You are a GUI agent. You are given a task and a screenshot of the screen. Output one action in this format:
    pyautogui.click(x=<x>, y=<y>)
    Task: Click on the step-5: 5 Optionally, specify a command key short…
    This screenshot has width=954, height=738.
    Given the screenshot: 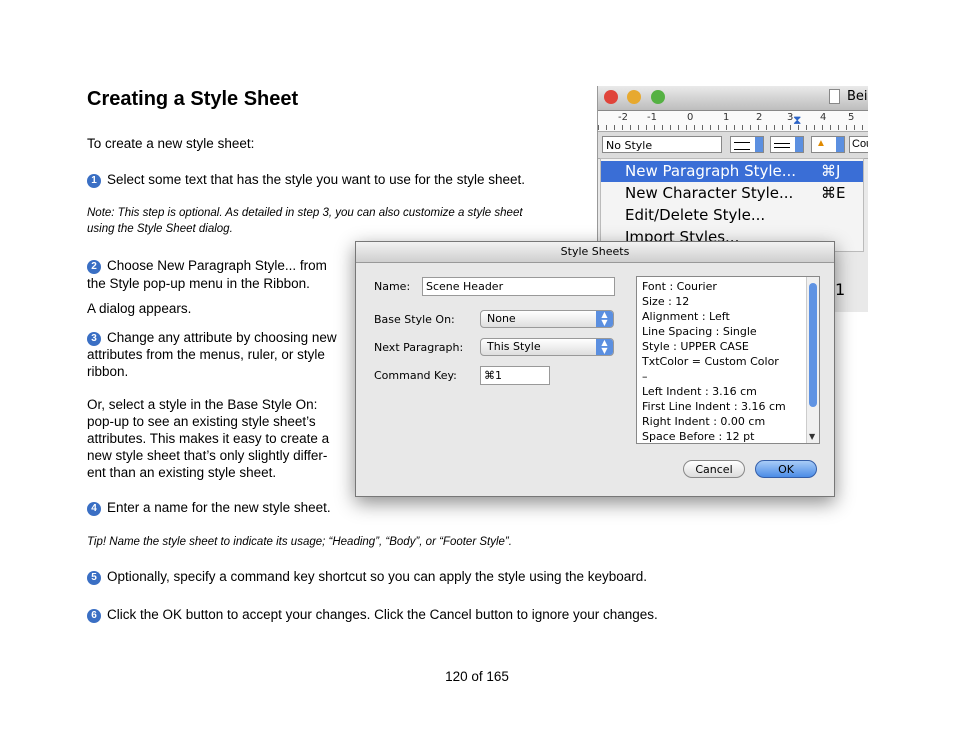 What is the action you would take?
    pyautogui.click(x=367, y=576)
    